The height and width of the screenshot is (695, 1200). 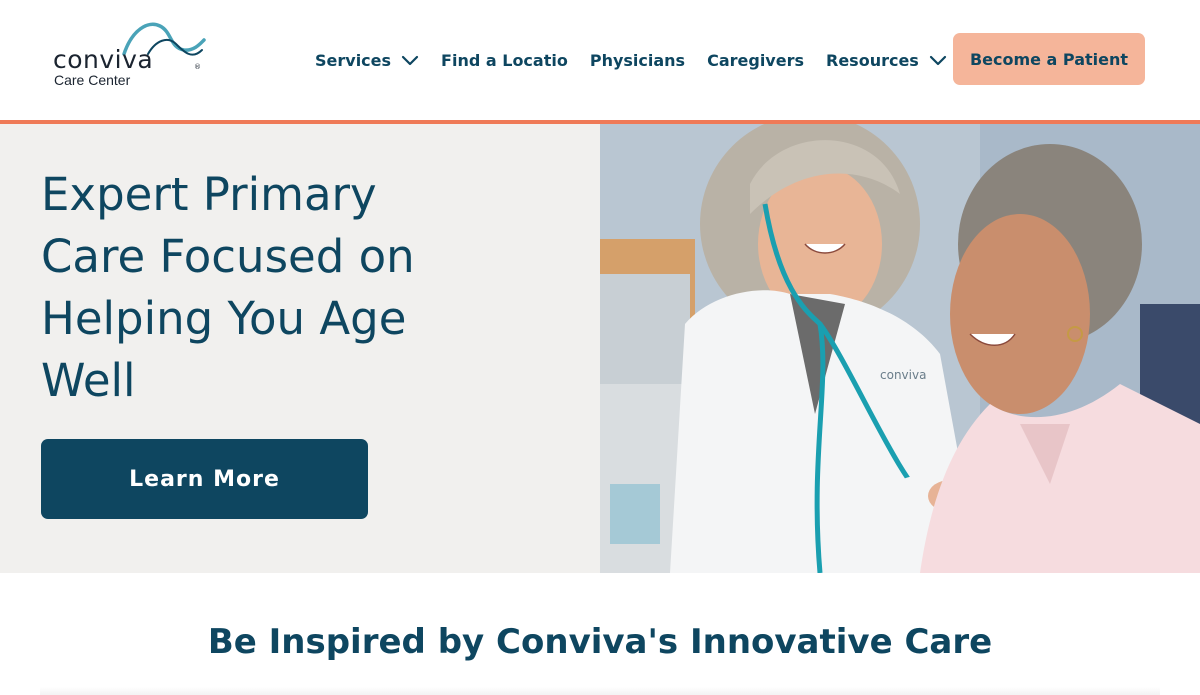 I want to click on nav-item-caregivers: Caregivers, so click(x=755, y=60).